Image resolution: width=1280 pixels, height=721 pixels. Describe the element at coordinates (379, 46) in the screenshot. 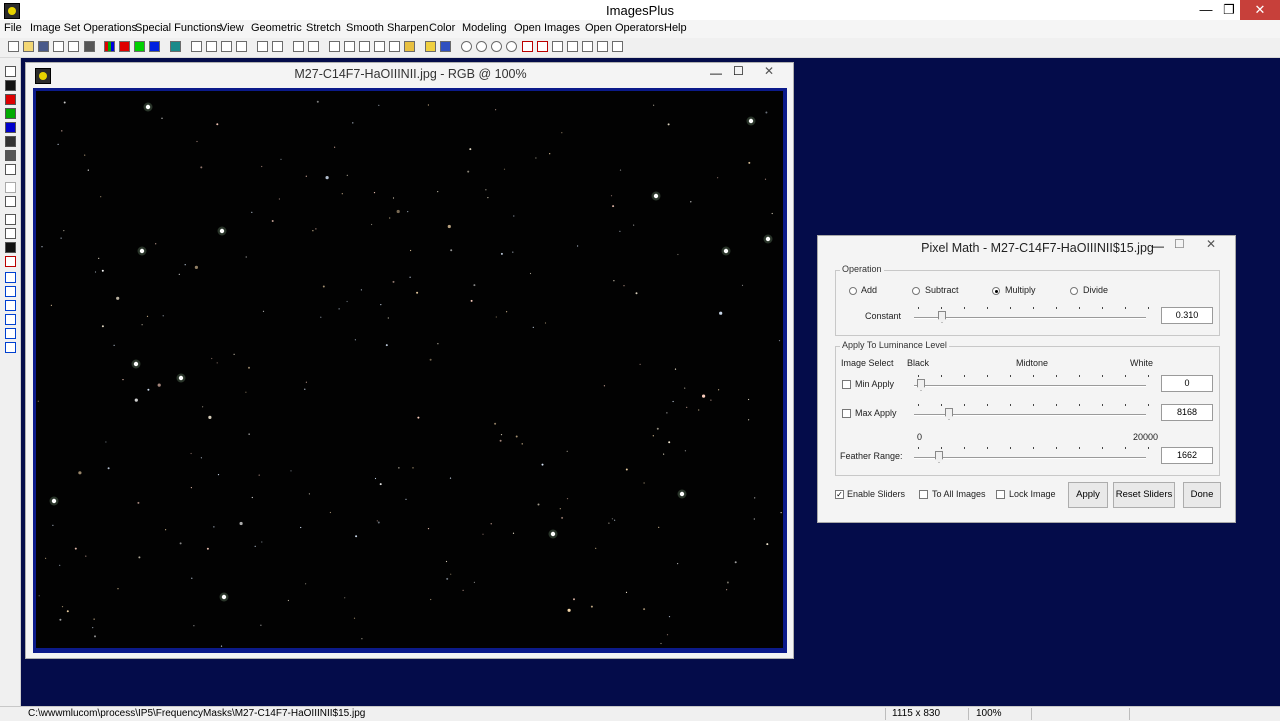

I see `crosshair-icon` at that location.